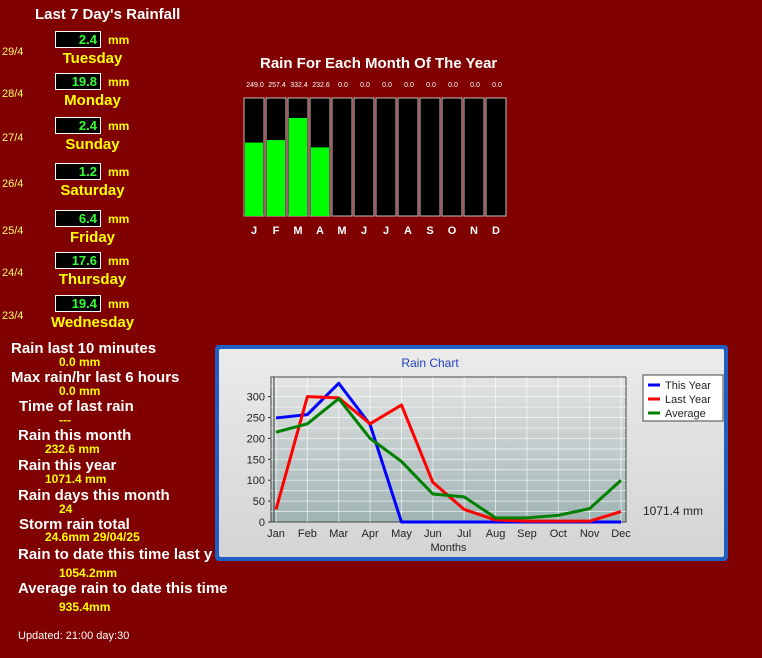 Image resolution: width=762 pixels, height=658 pixels. Describe the element at coordinates (688, 386) in the screenshot. I see `legend-label: This Year` at that location.